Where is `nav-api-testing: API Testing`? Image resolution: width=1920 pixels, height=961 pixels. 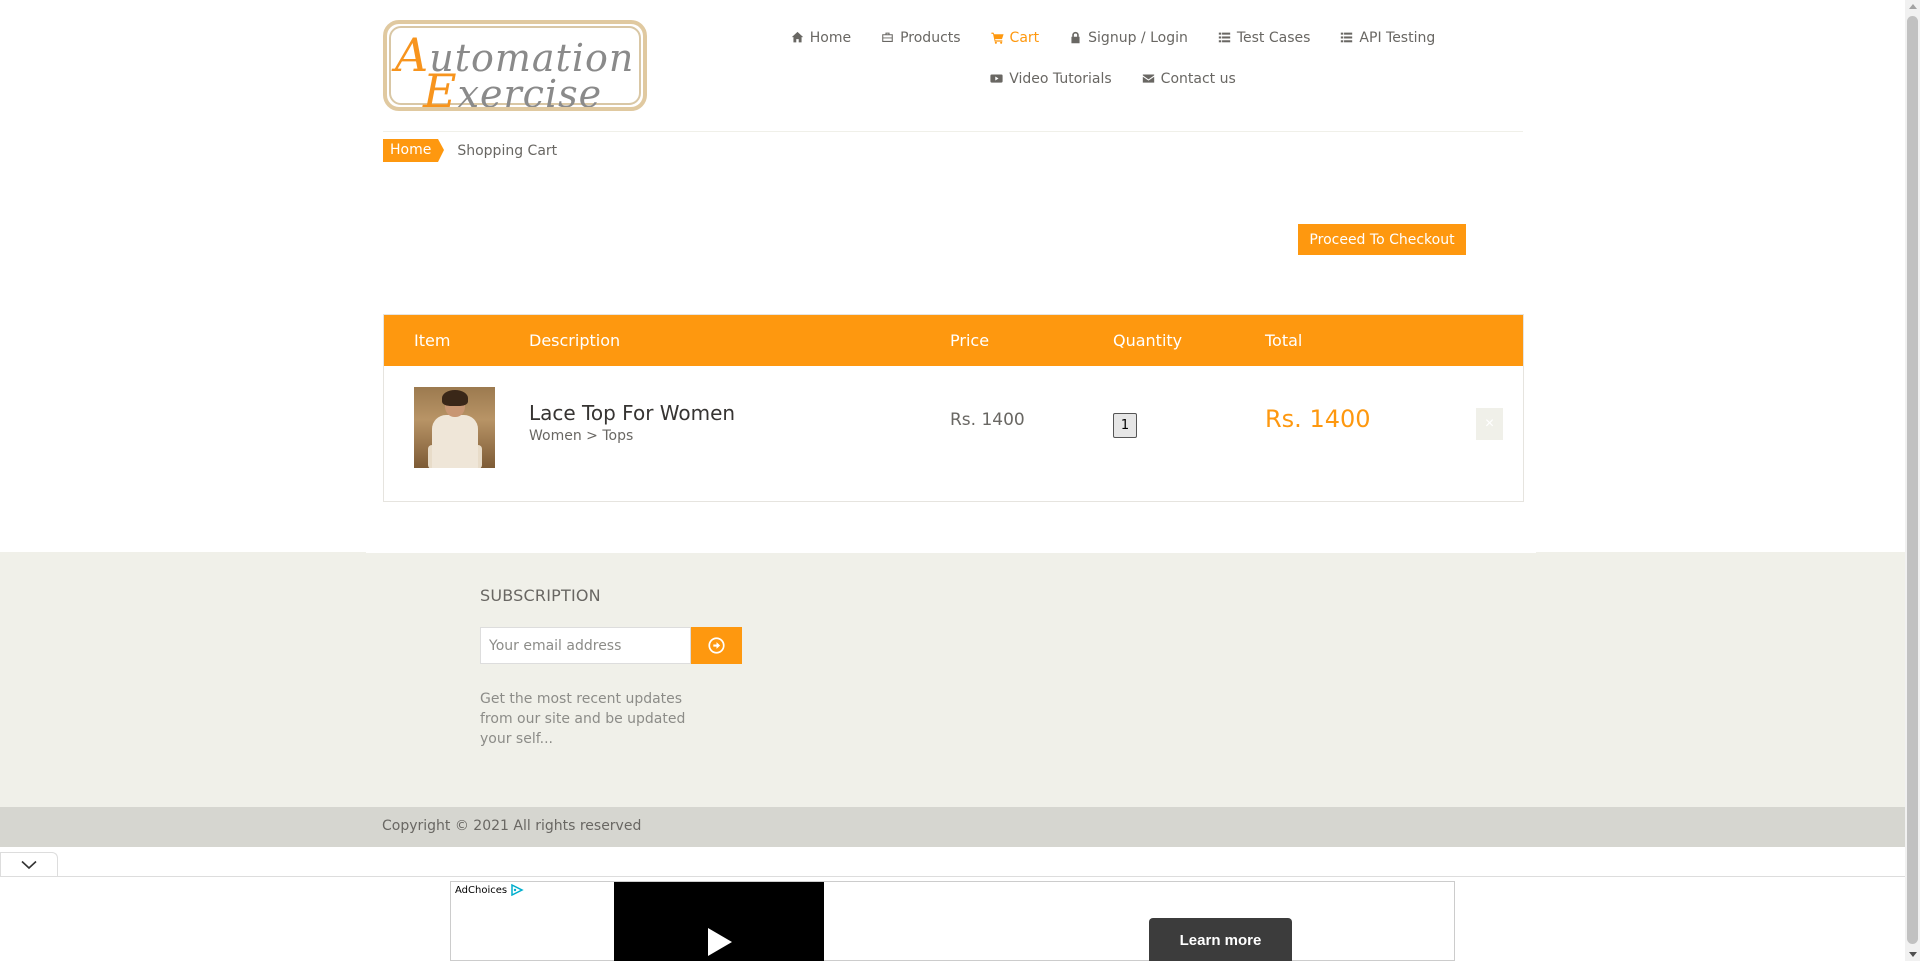
nav-api-testing: API Testing is located at coordinates (1387, 37).